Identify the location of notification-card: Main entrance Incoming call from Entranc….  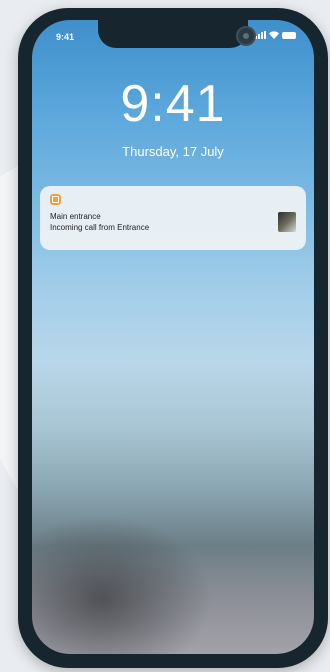
(173, 218).